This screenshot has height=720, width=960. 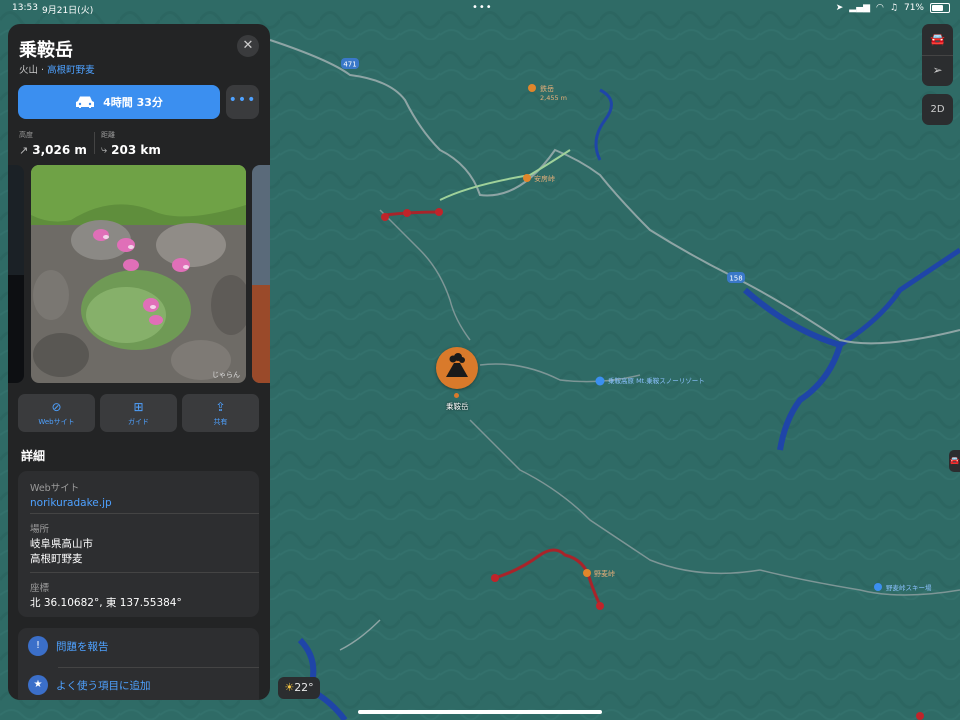 What do you see at coordinates (940, 8) in the screenshot?
I see `battery-icon` at bounding box center [940, 8].